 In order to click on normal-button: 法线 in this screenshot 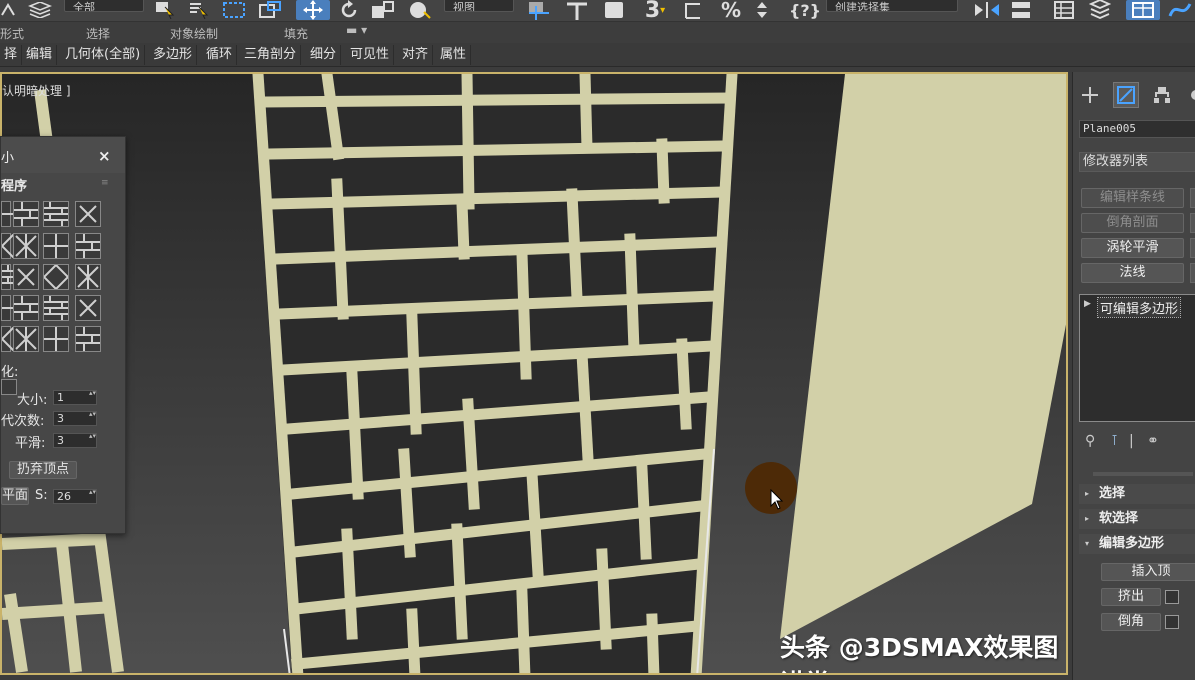, I will do `click(1132, 273)`.